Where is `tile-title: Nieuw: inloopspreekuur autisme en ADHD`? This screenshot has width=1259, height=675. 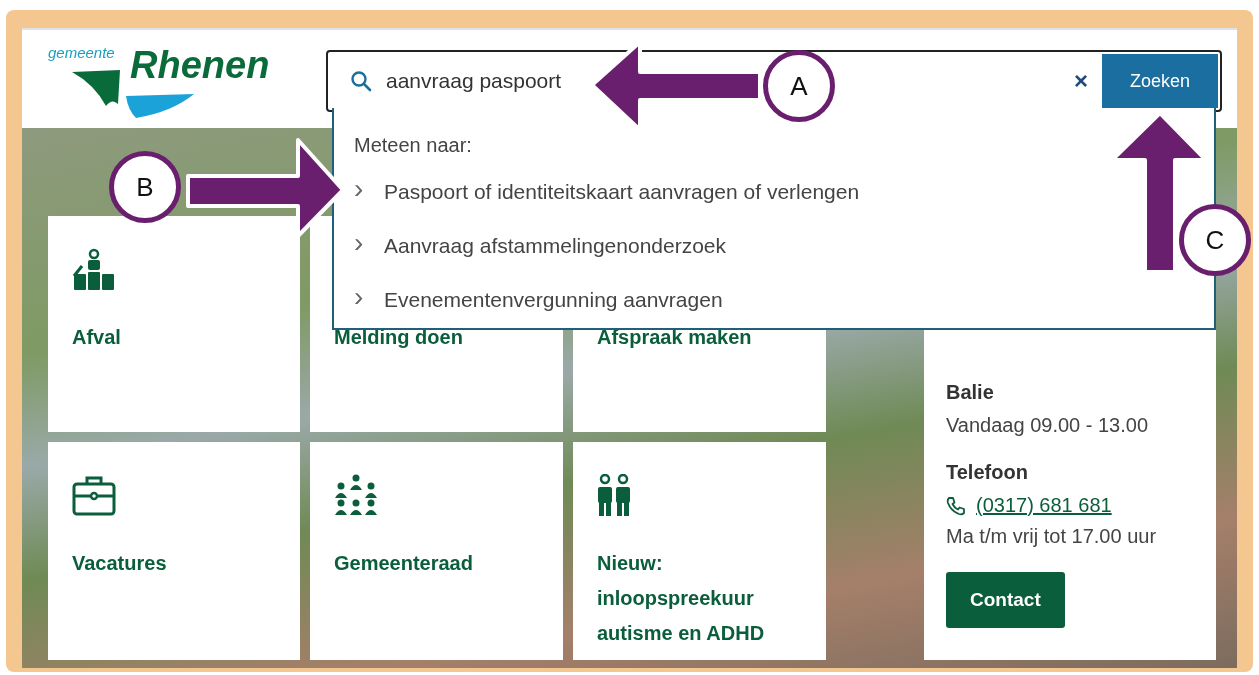
tile-title: Nieuw: inloopspreekuur autisme en ADHD is located at coordinates (681, 598).